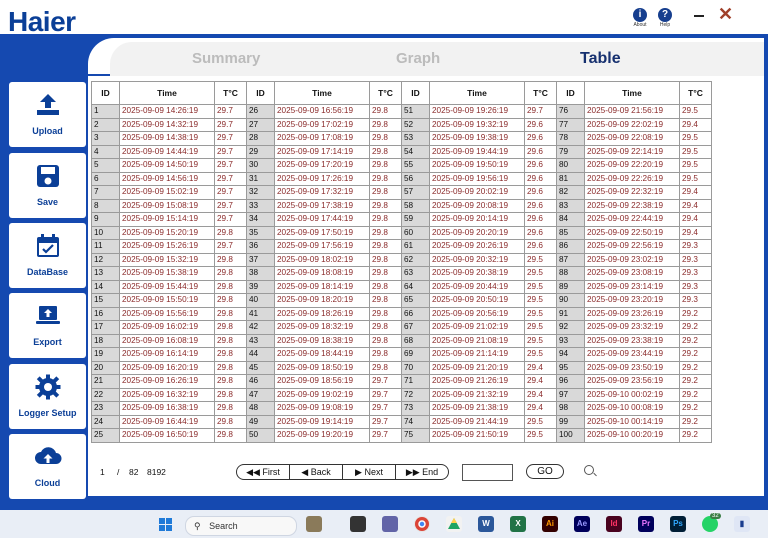  Describe the element at coordinates (105, 408) in the screenshot. I see `cell-id: 23` at that location.